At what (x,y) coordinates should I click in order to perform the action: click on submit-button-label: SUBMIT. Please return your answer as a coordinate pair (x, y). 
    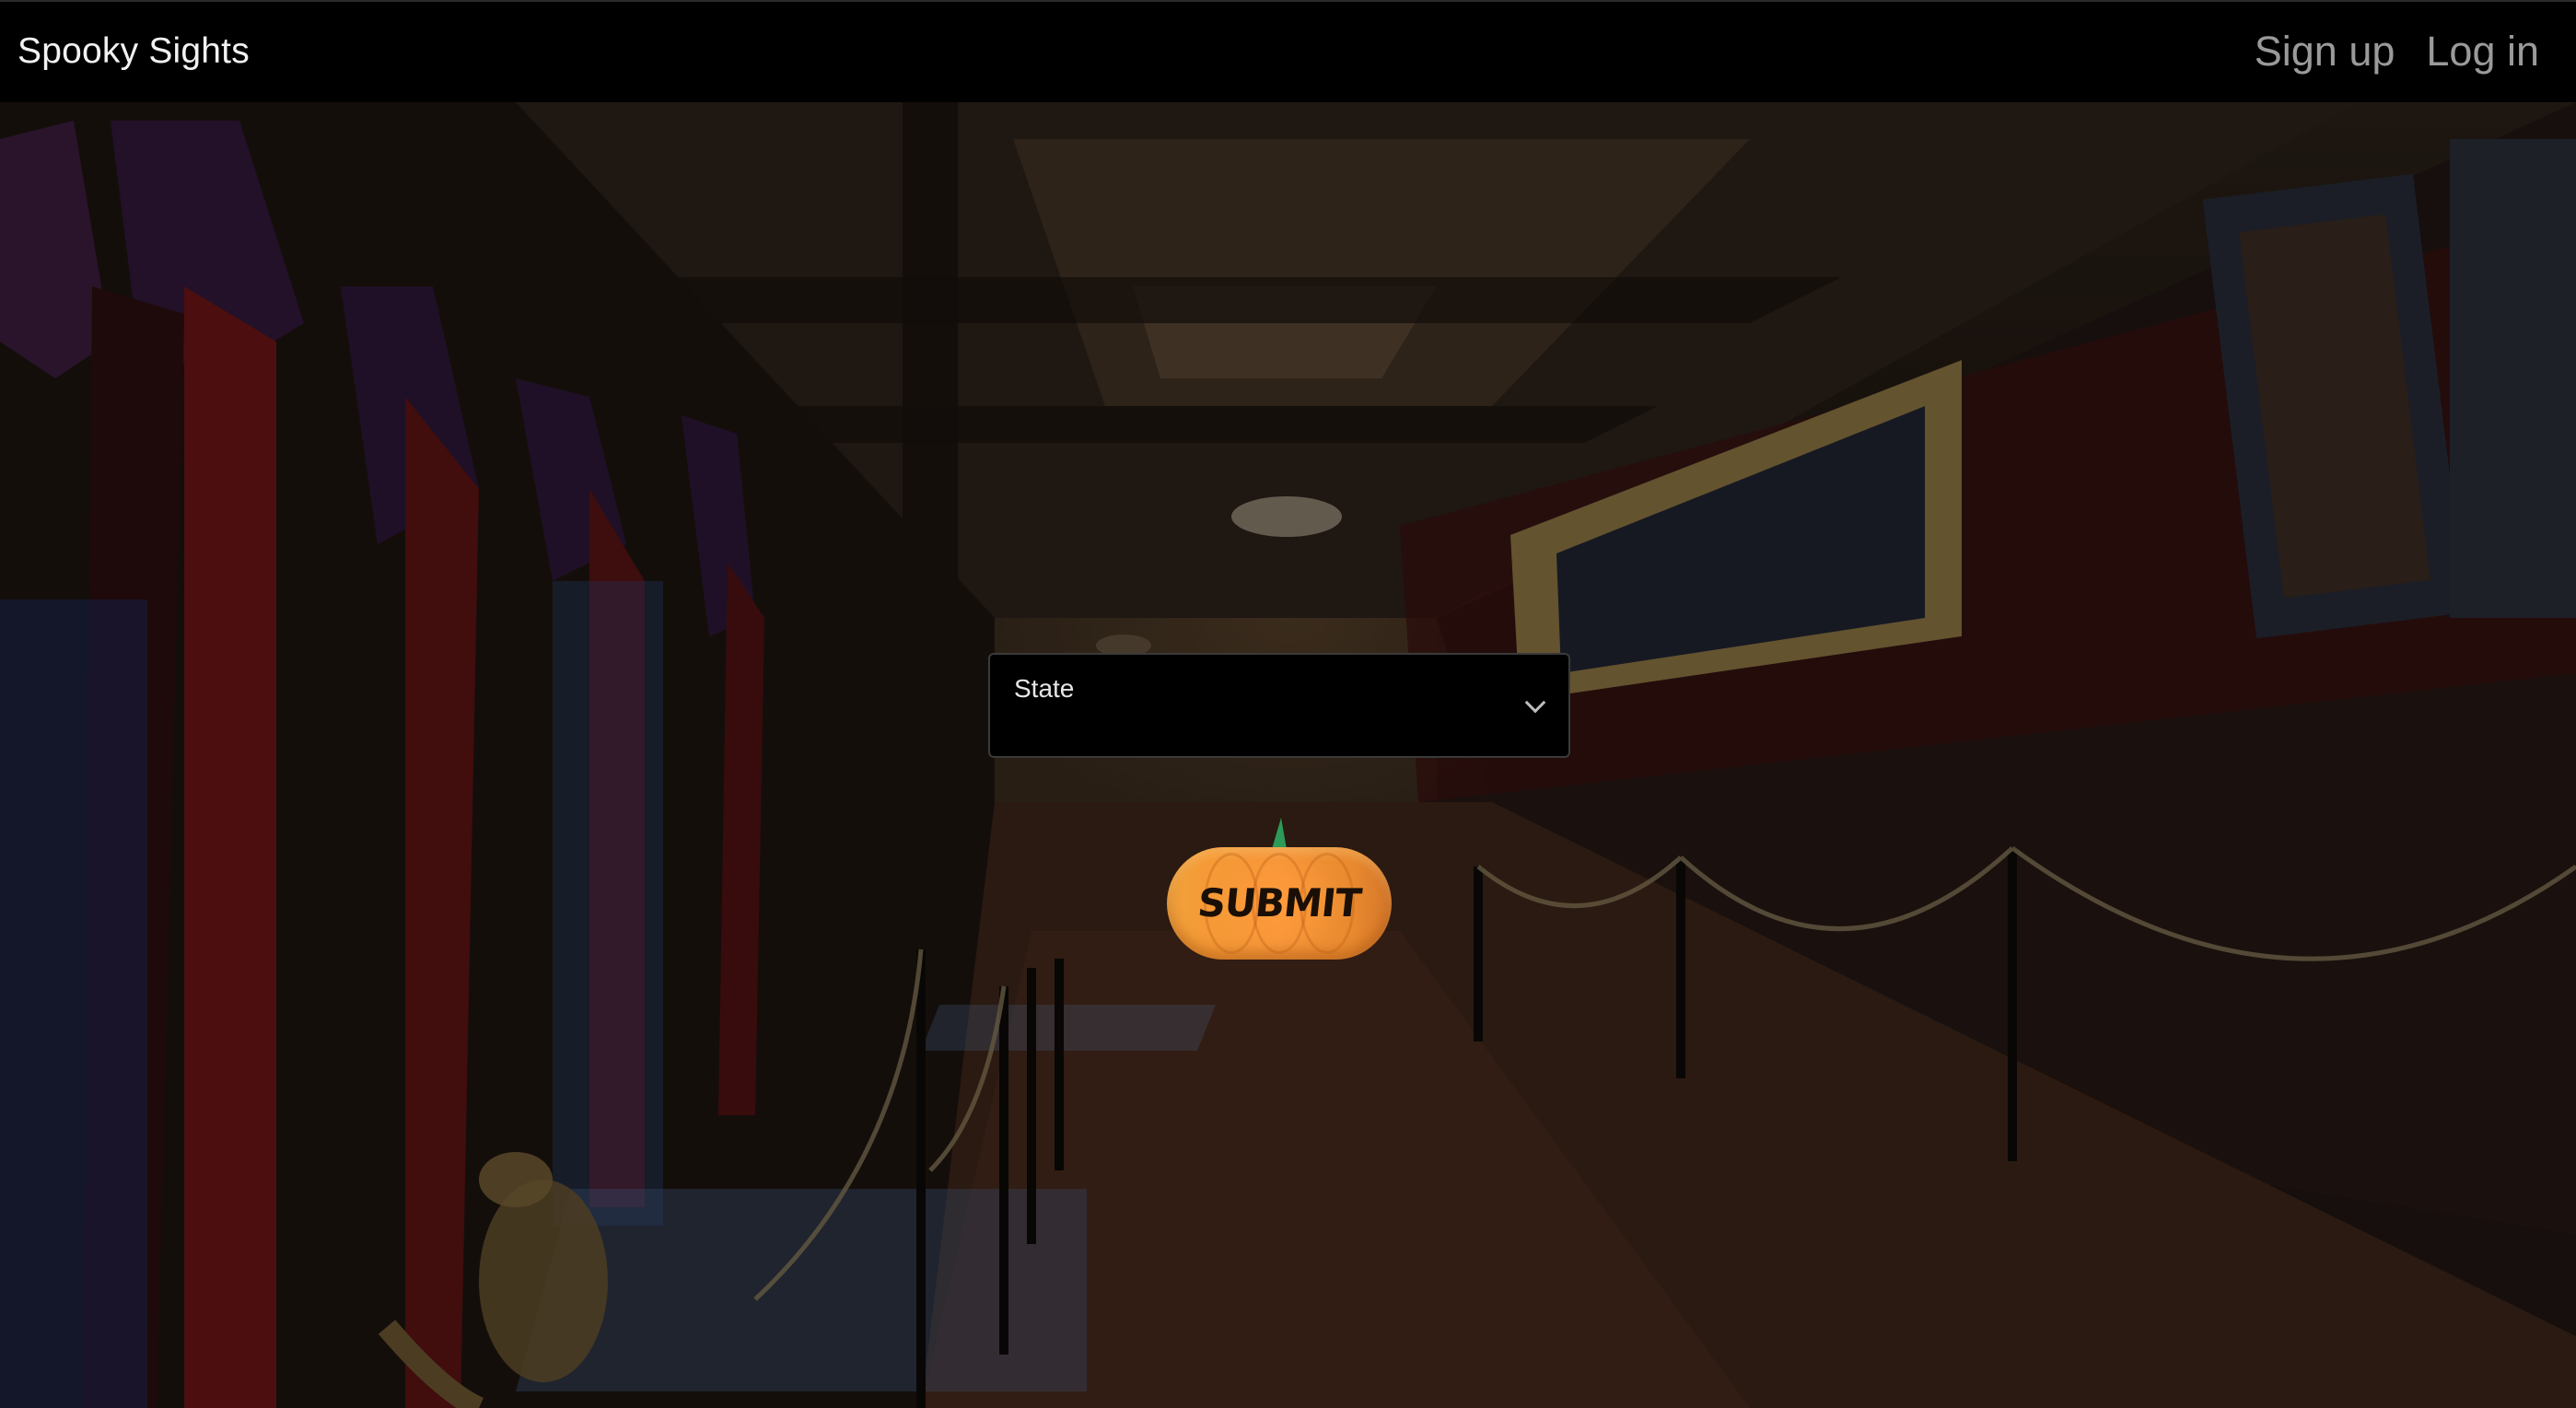
    Looking at the image, I should click on (1279, 902).